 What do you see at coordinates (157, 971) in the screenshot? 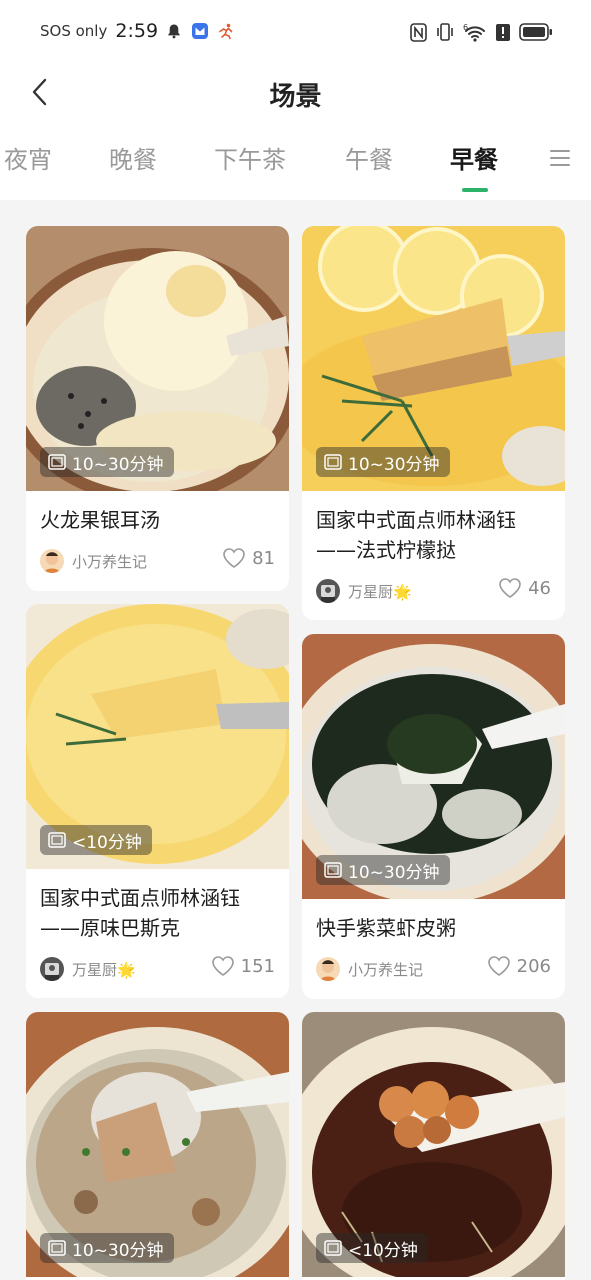
I see `card-footer: 万星厨🌟 151` at bounding box center [157, 971].